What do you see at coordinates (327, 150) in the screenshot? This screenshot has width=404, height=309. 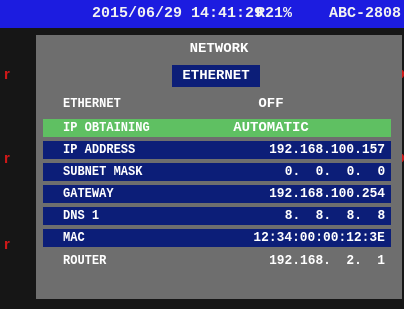 I see `row-value: 192.168.100.157` at bounding box center [327, 150].